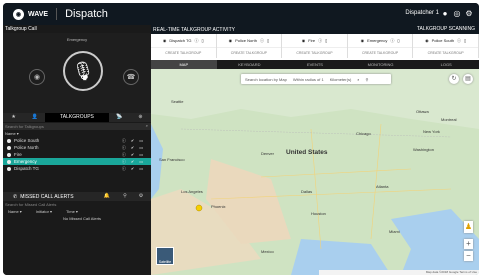  Describe the element at coordinates (9, 161) in the screenshot. I see `talkgroup-icon` at that location.